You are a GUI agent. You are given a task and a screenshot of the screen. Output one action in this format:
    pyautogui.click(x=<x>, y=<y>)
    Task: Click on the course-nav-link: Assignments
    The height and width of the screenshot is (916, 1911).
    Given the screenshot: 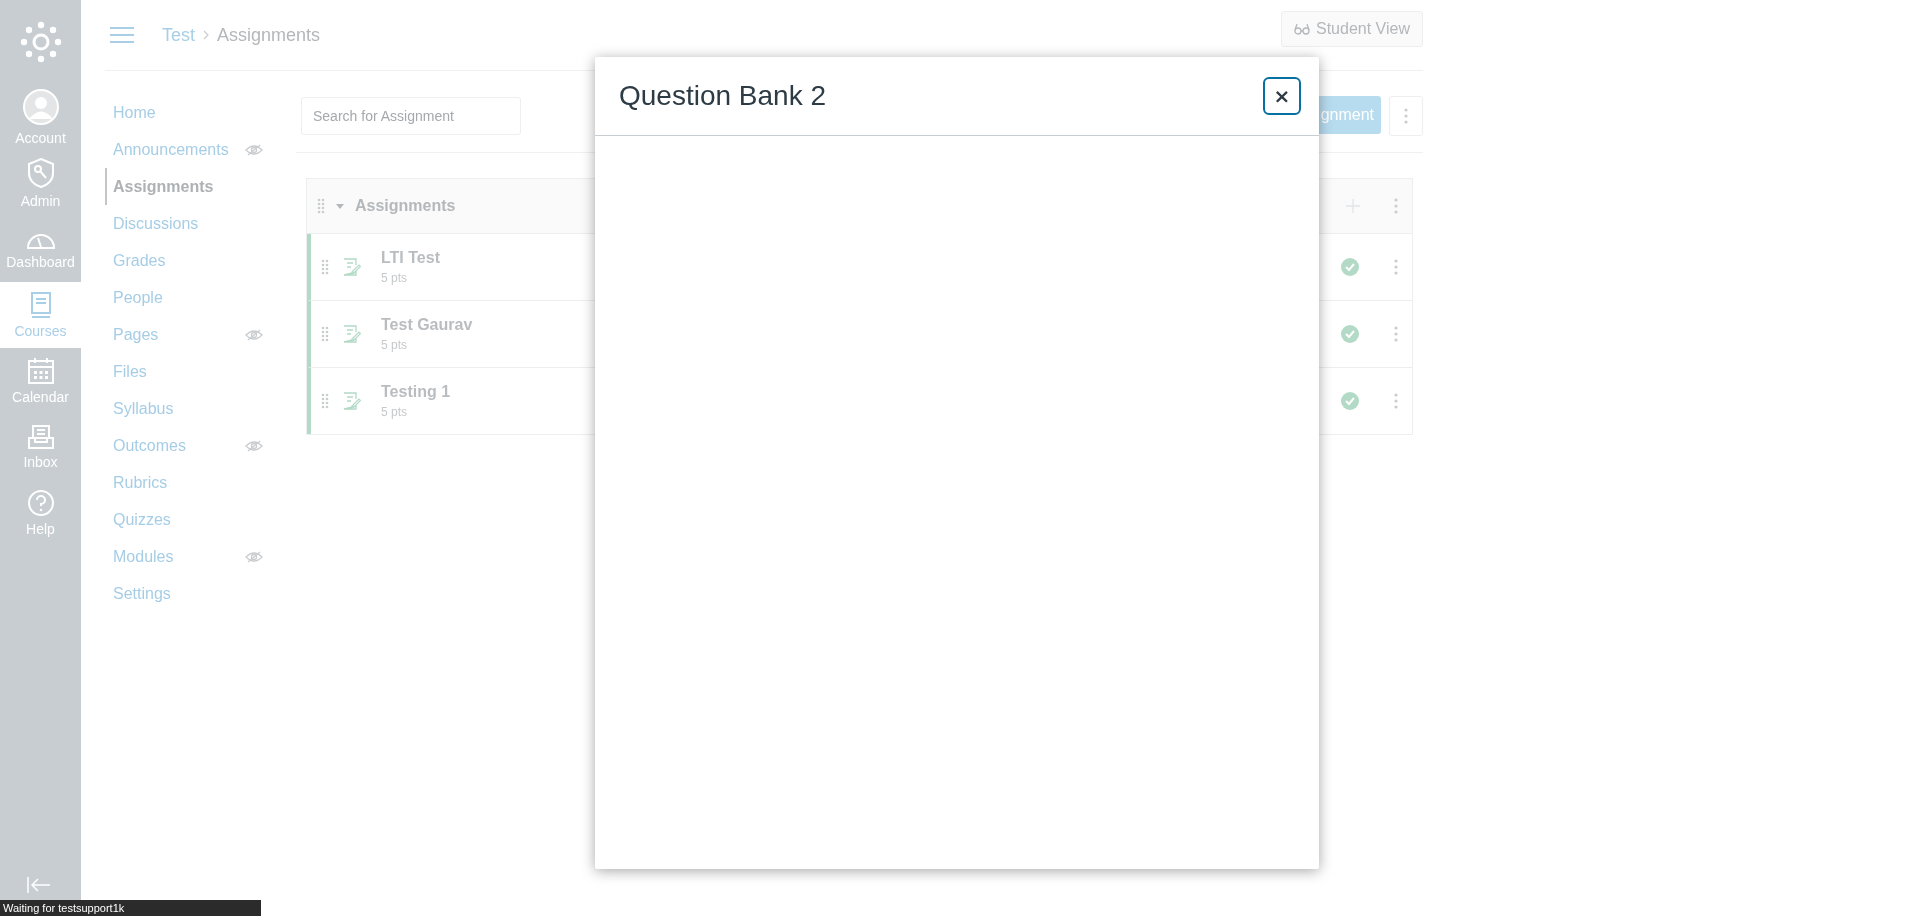 What is the action you would take?
    pyautogui.click(x=184, y=186)
    